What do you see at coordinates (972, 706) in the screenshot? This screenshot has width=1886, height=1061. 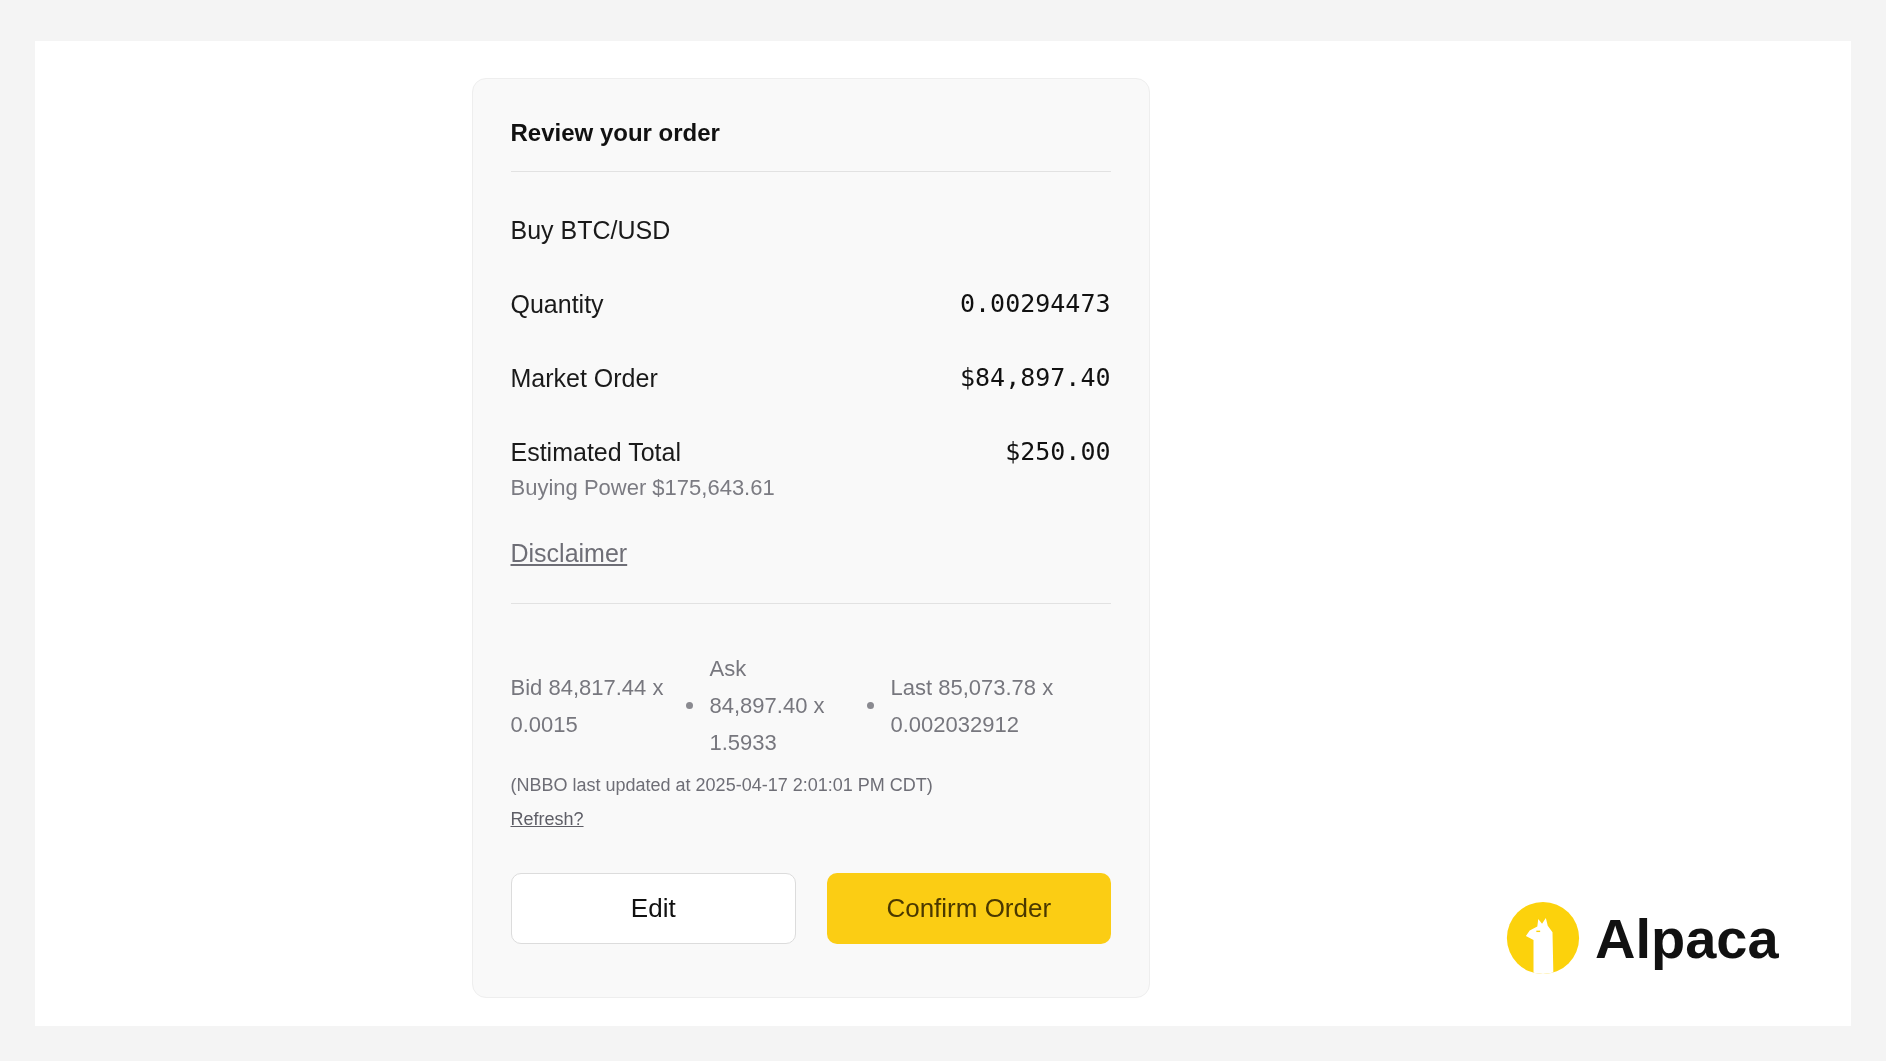 I see `quote-text: Last 85,073.78 x 0.002032912` at bounding box center [972, 706].